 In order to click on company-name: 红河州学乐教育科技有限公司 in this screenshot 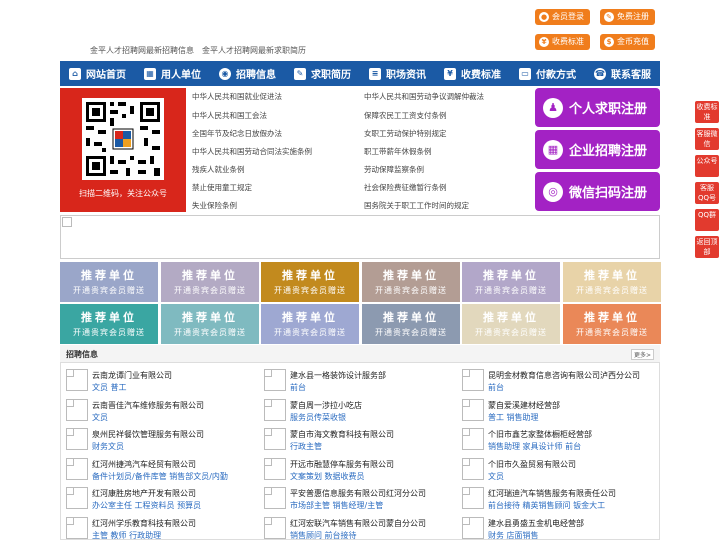, I will do `click(144, 523)`.